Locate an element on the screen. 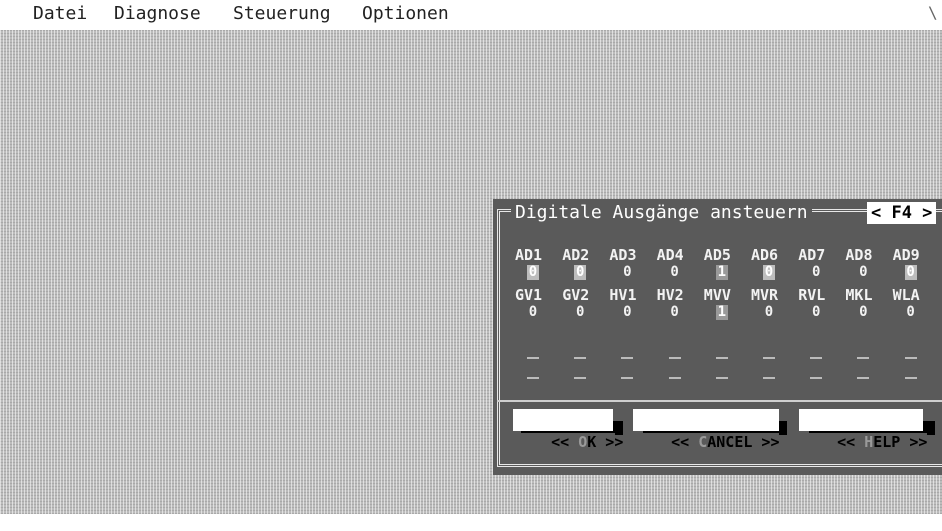  help-label: ELP is located at coordinates (887, 442).